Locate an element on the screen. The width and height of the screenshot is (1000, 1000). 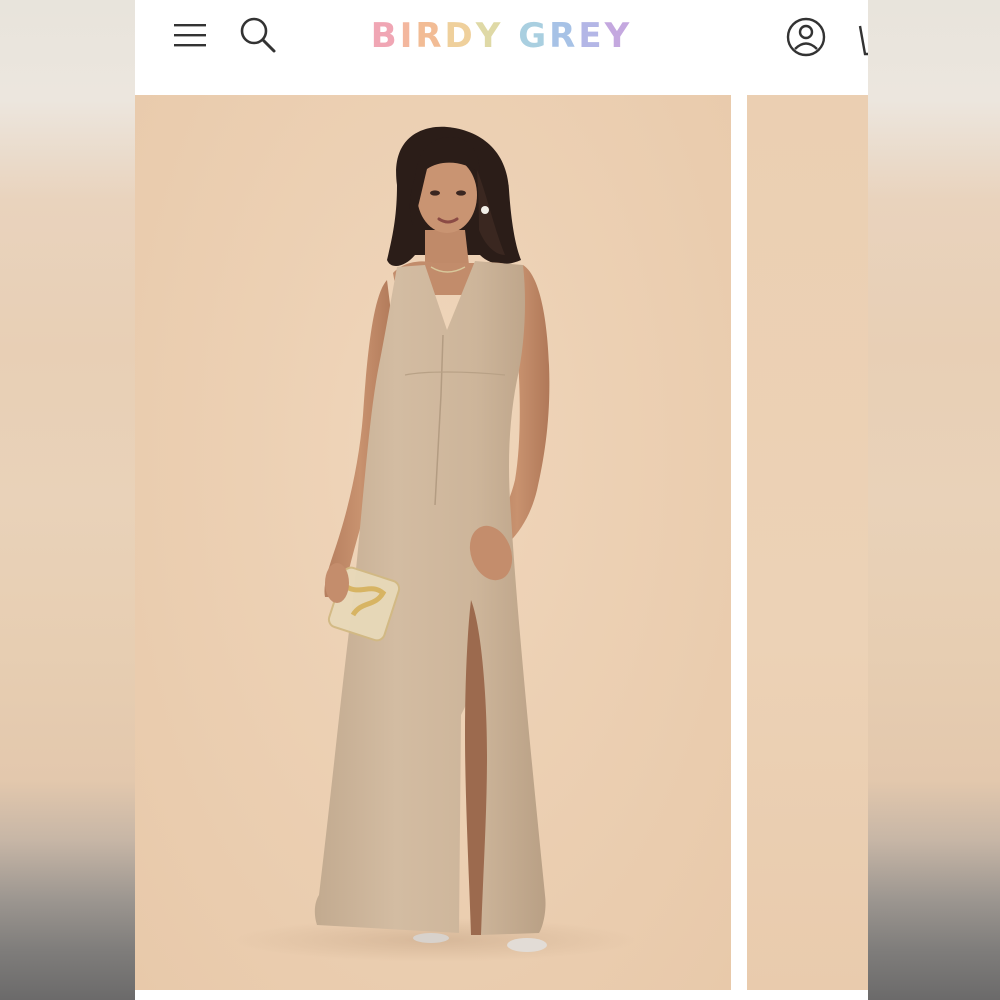
brand-logo: BIRDY GREY is located at coordinates (501, 36).